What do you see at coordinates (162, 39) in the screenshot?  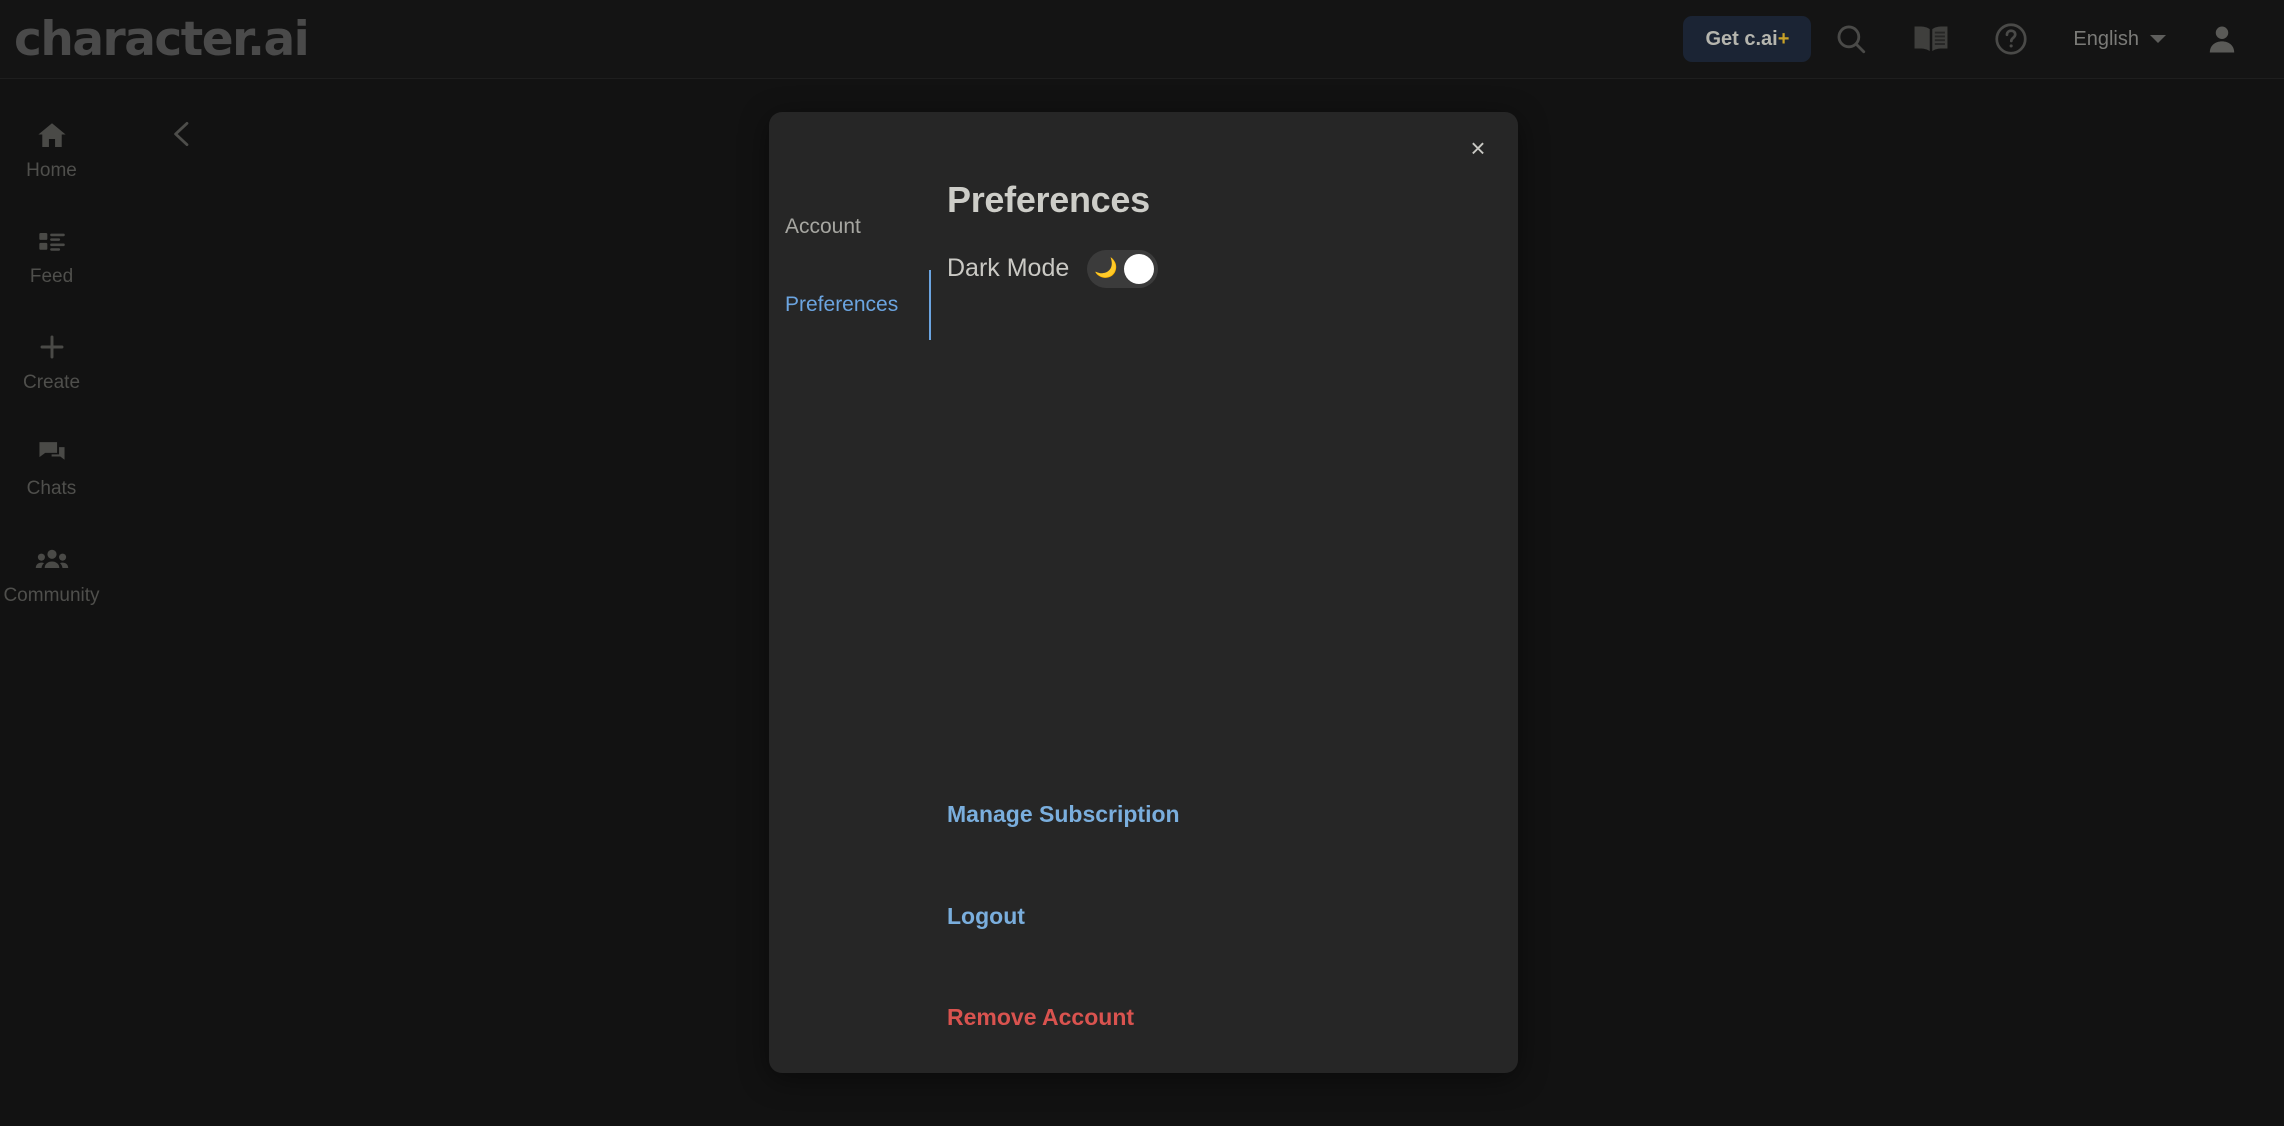 I see `brand-logo: character.ai` at bounding box center [162, 39].